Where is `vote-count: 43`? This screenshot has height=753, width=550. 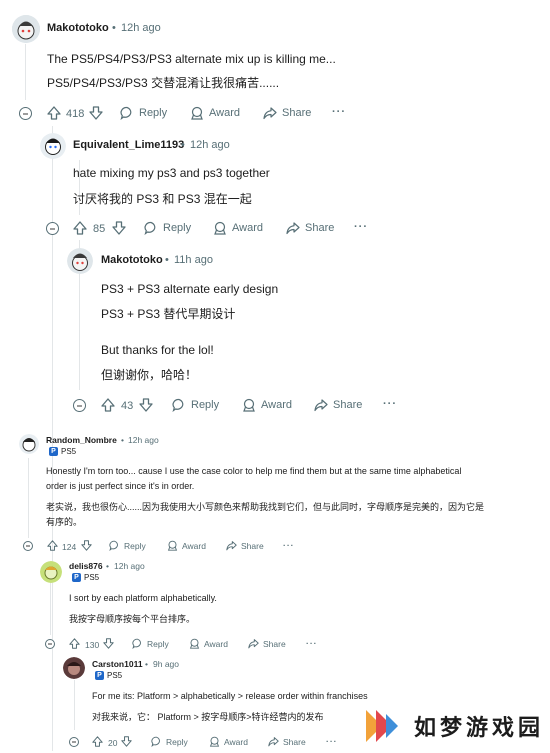 vote-count: 43 is located at coordinates (127, 406).